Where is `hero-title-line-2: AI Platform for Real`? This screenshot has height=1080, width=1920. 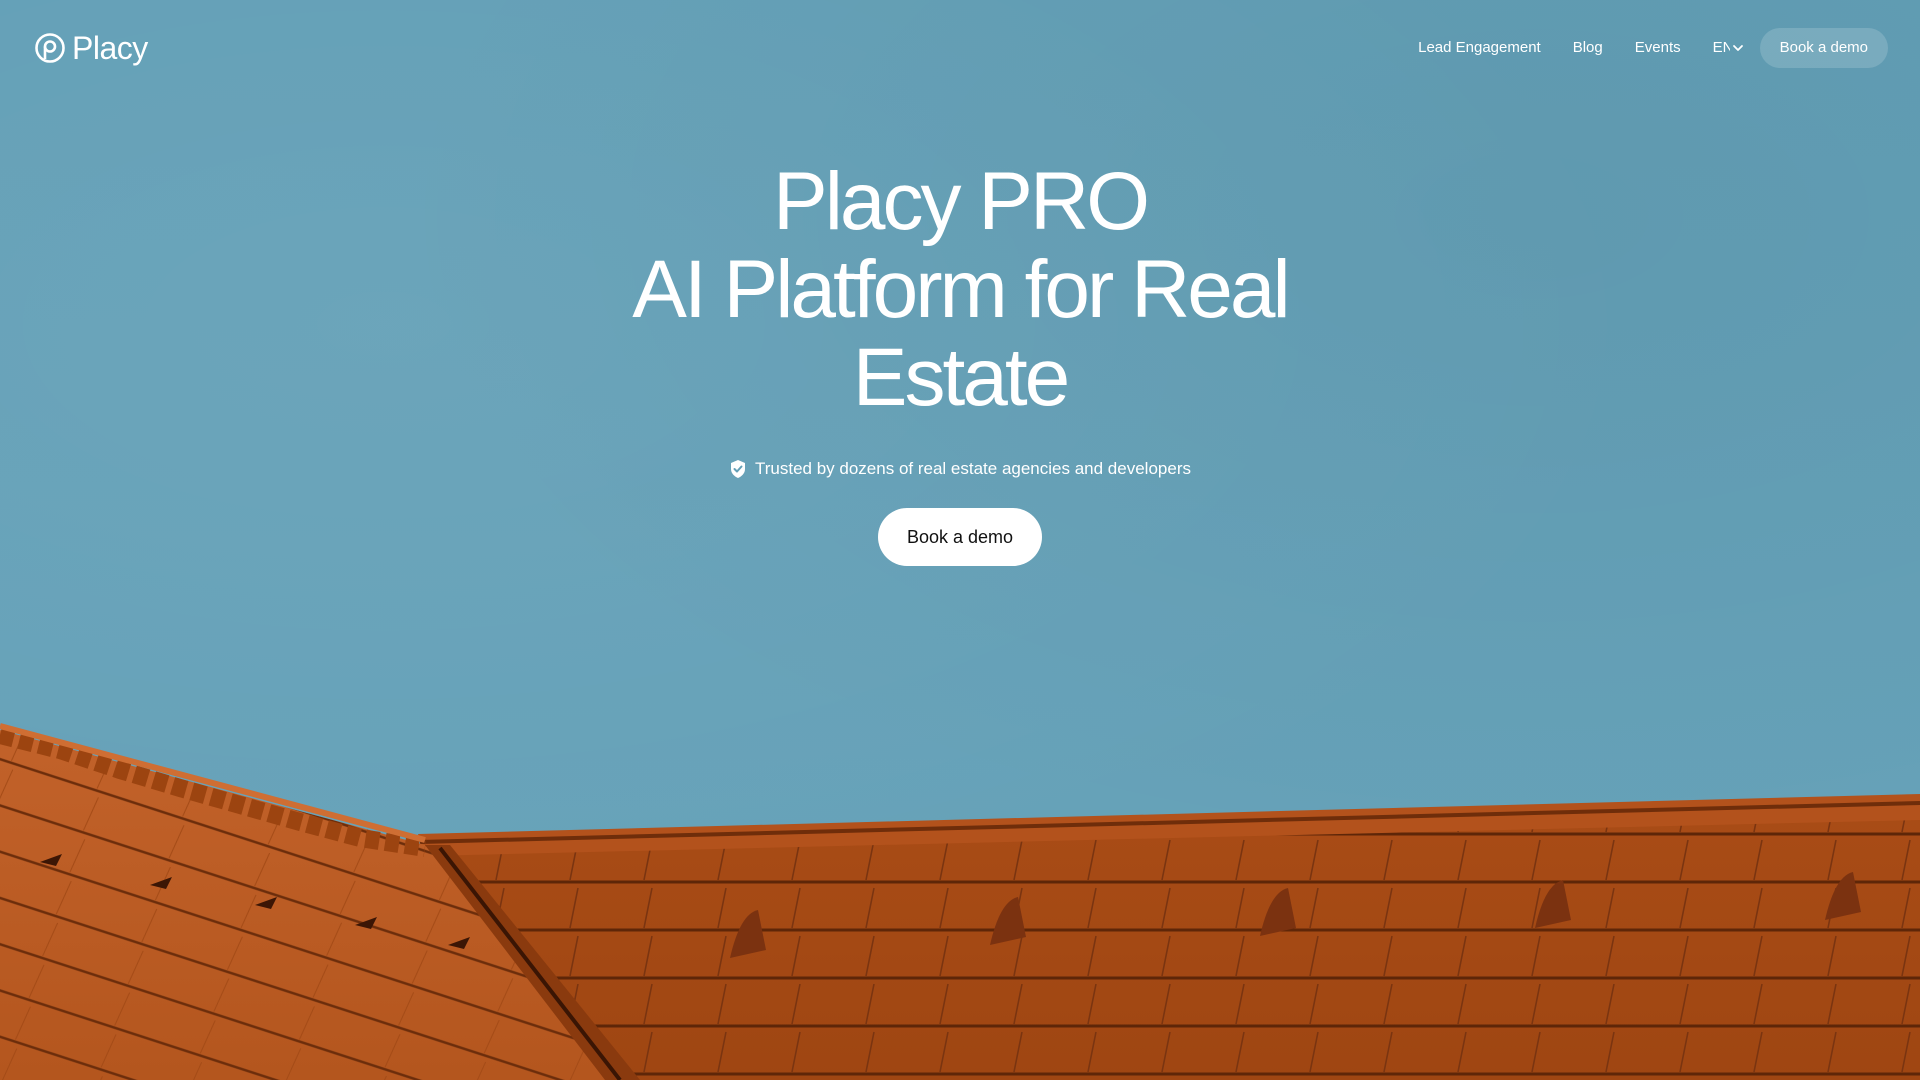
hero-title-line-2: AI Platform for Real is located at coordinates (961, 289).